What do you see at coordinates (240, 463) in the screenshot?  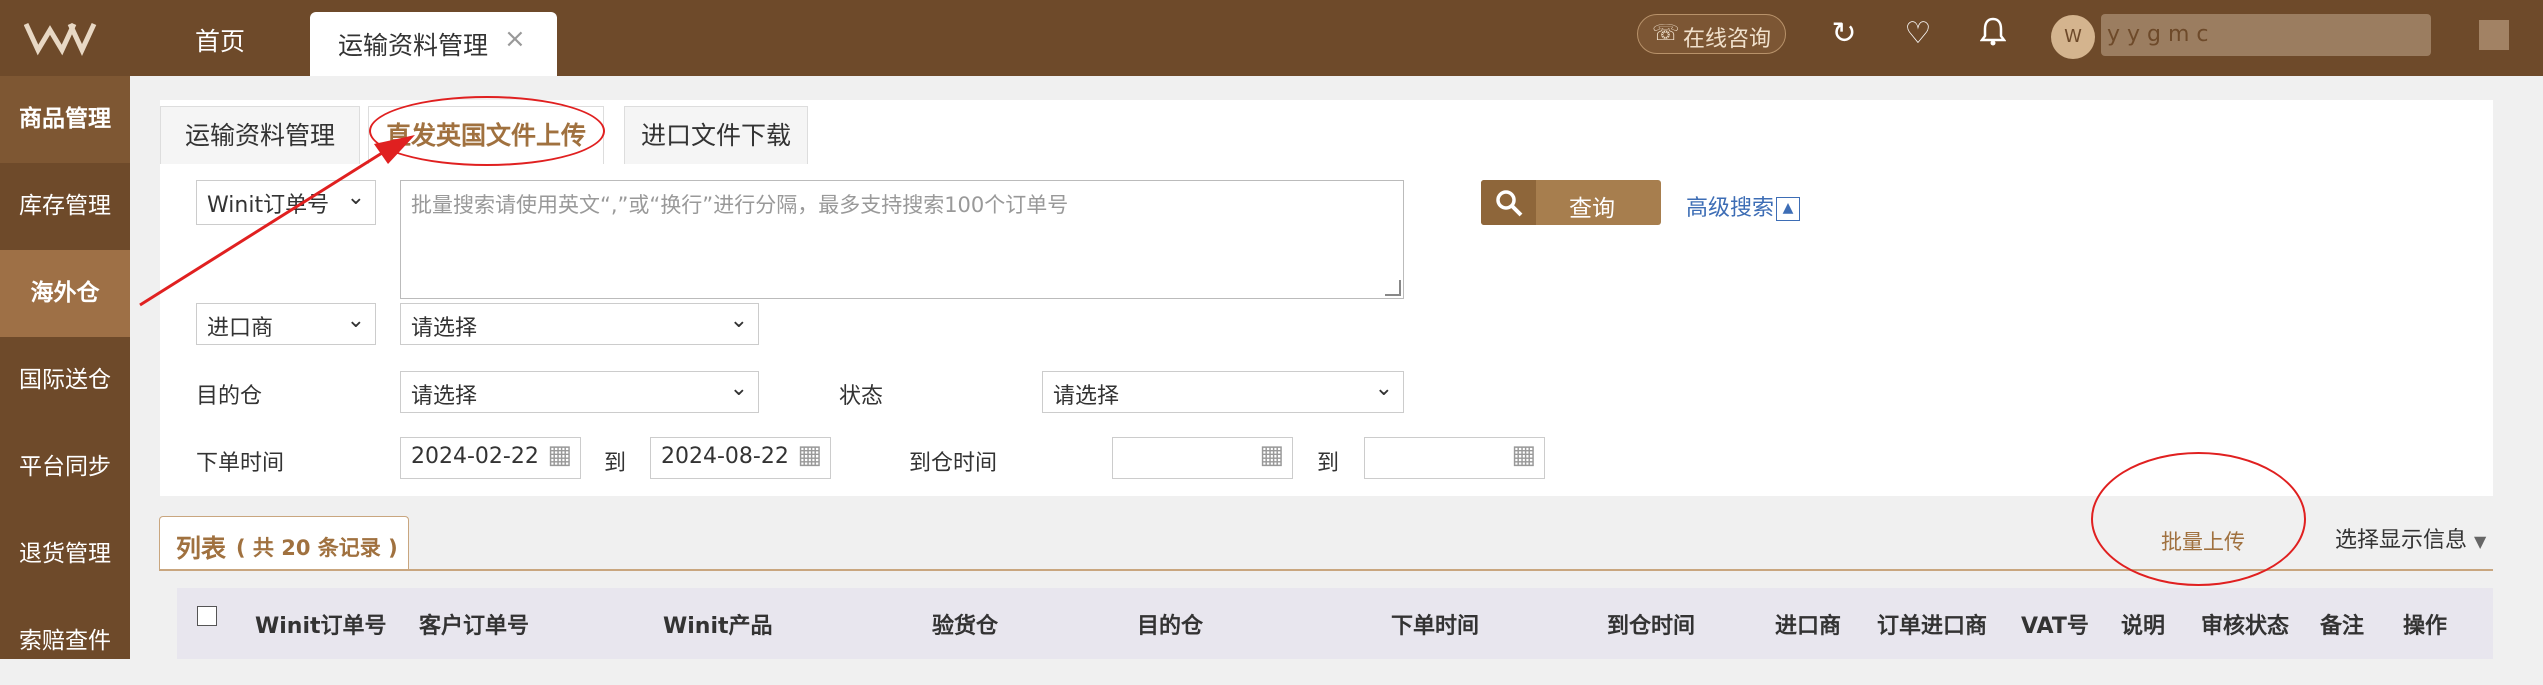 I see `order-time-label: 下单时间` at bounding box center [240, 463].